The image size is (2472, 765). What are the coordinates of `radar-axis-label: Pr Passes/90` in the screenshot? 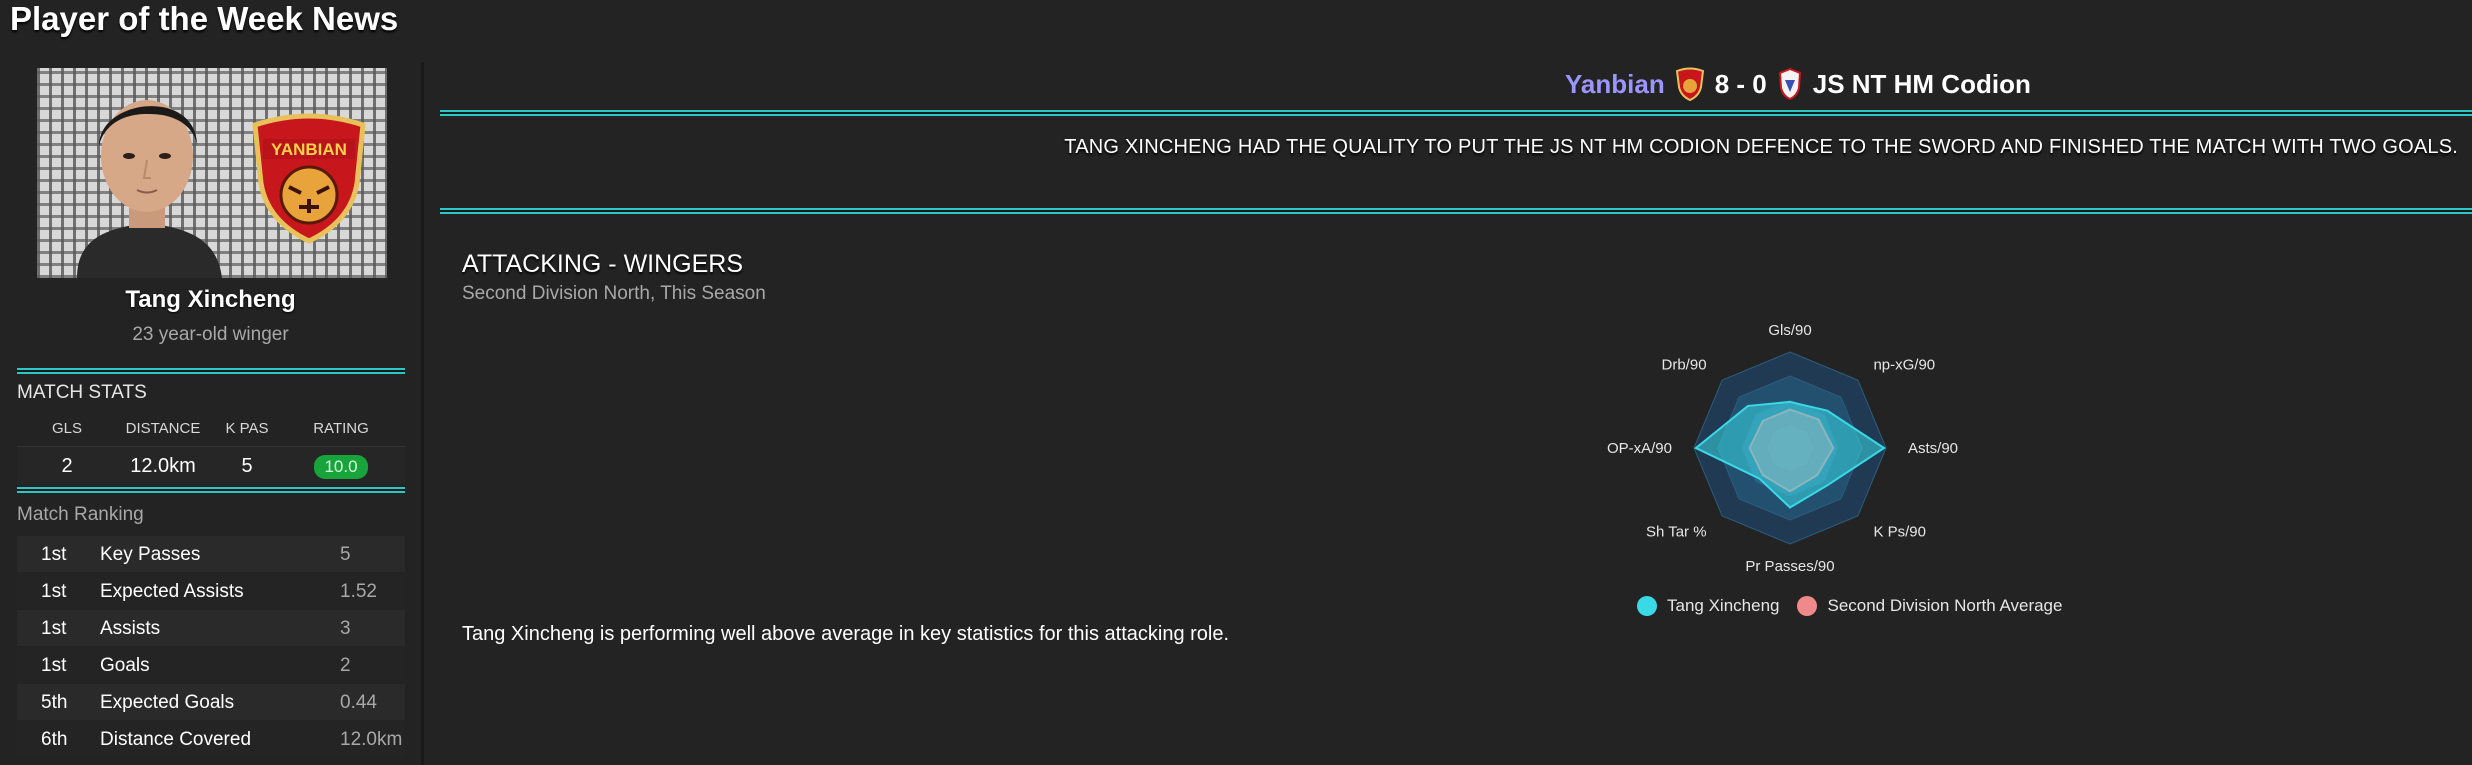 It's located at (1789, 566).